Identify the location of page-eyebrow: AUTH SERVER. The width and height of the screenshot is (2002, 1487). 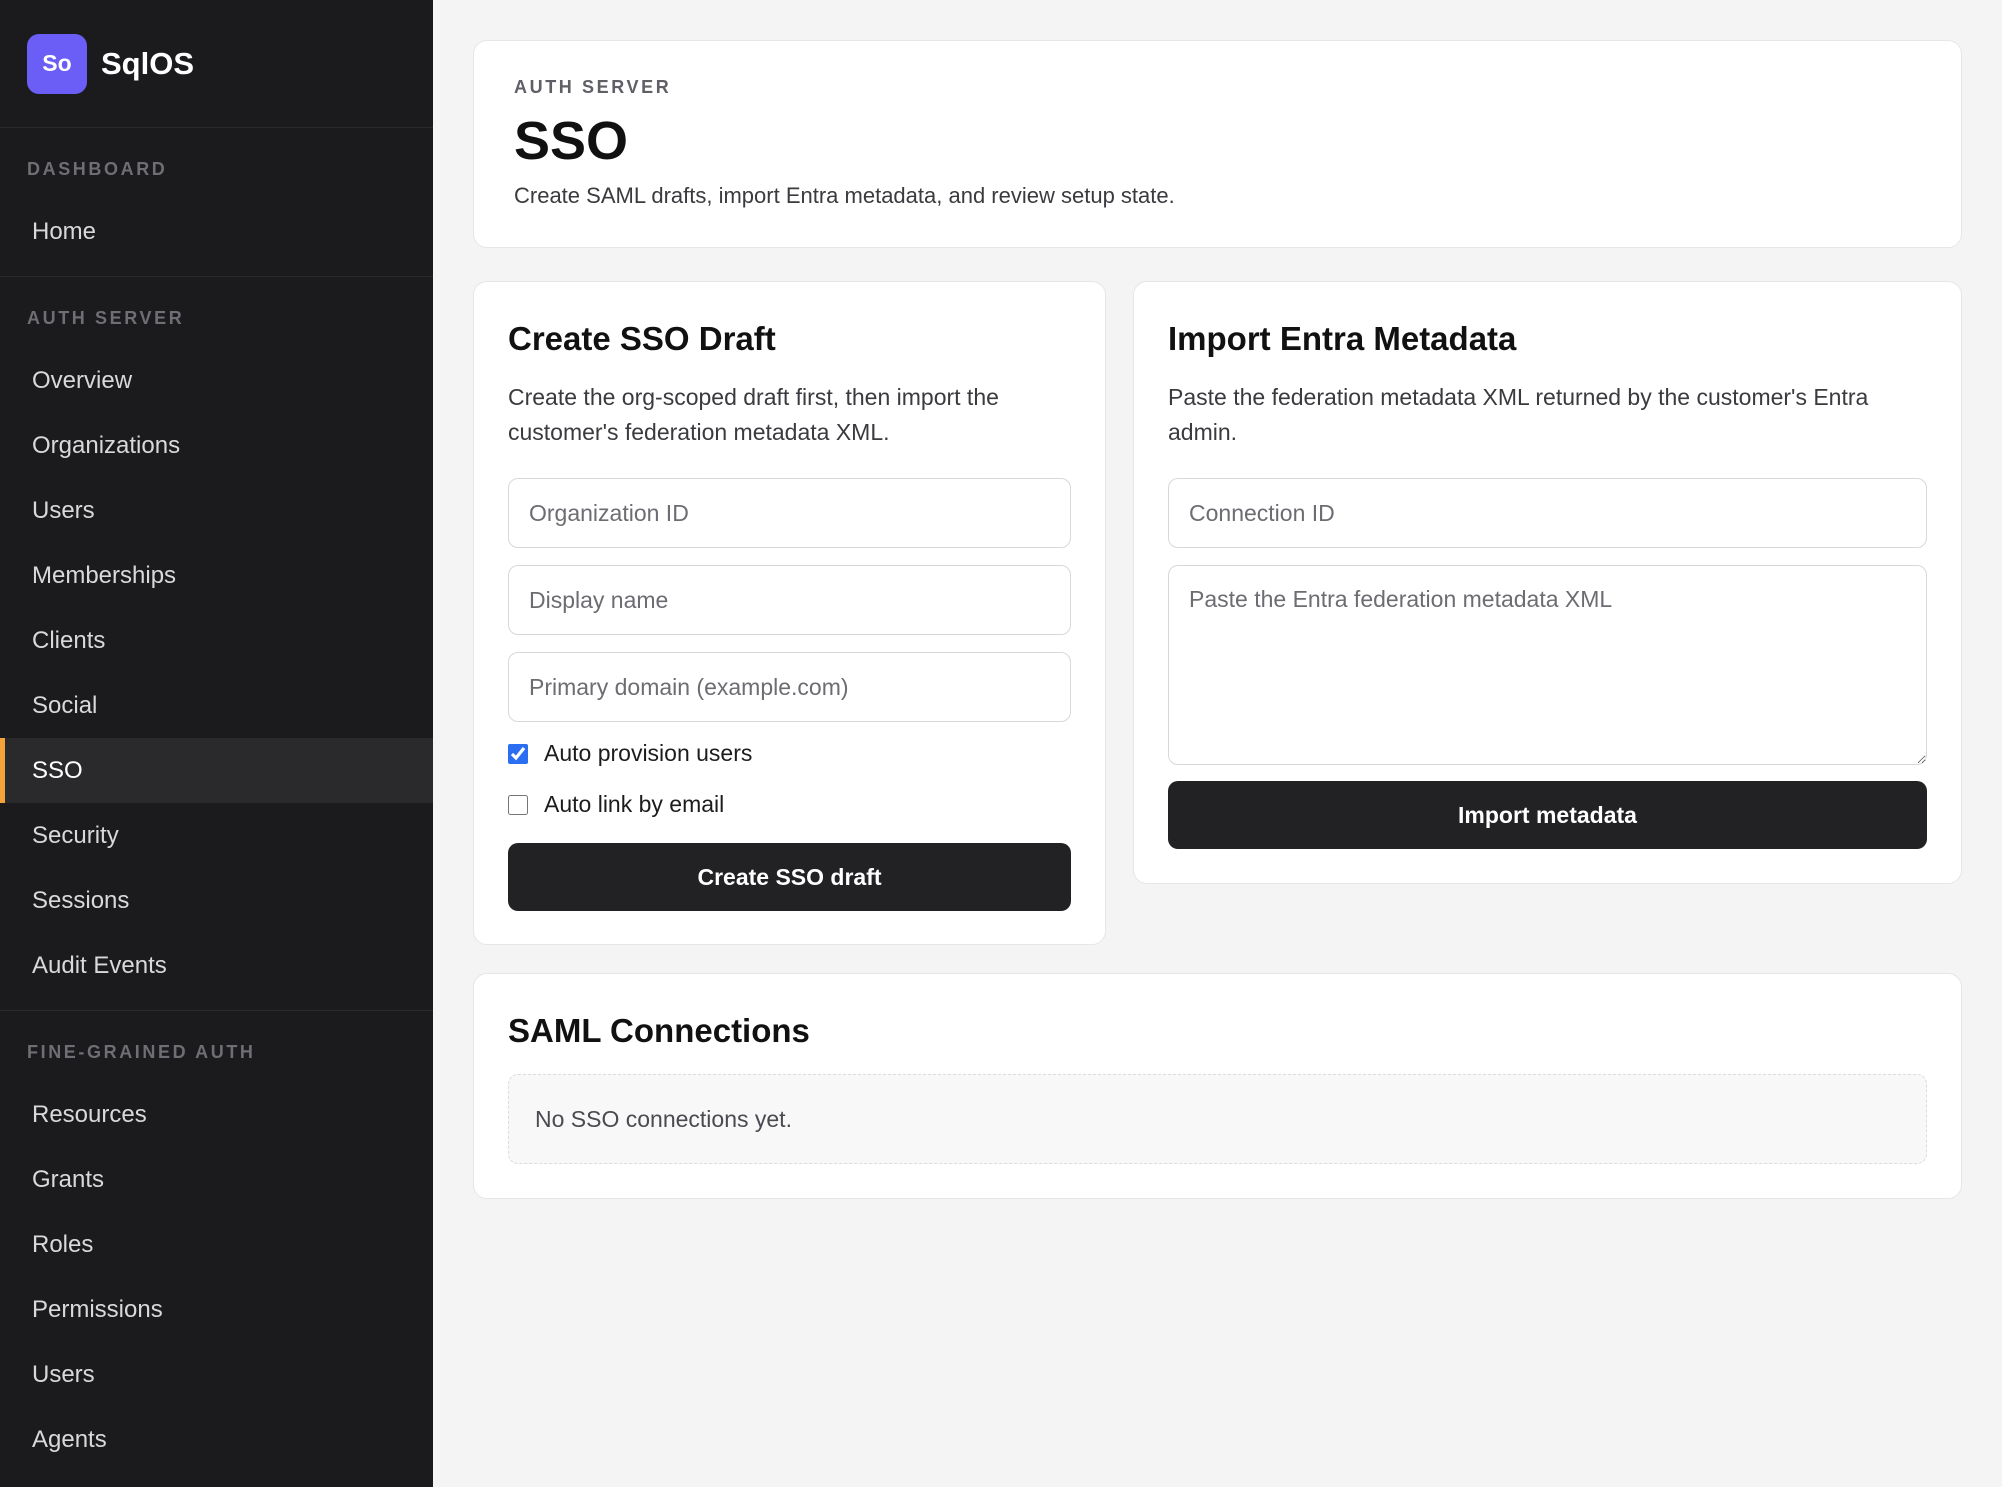
(593, 87).